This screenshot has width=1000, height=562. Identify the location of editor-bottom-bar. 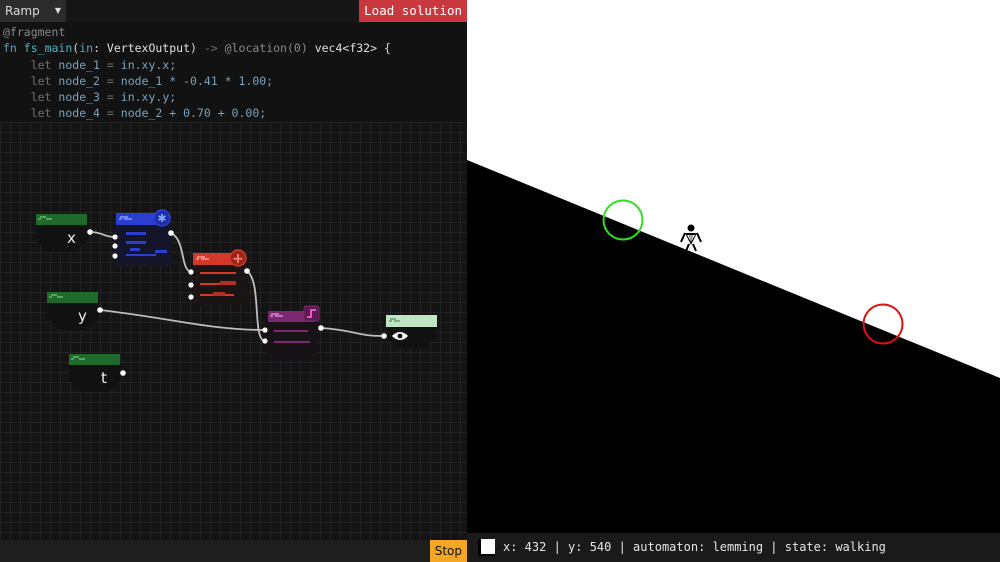
(233, 551).